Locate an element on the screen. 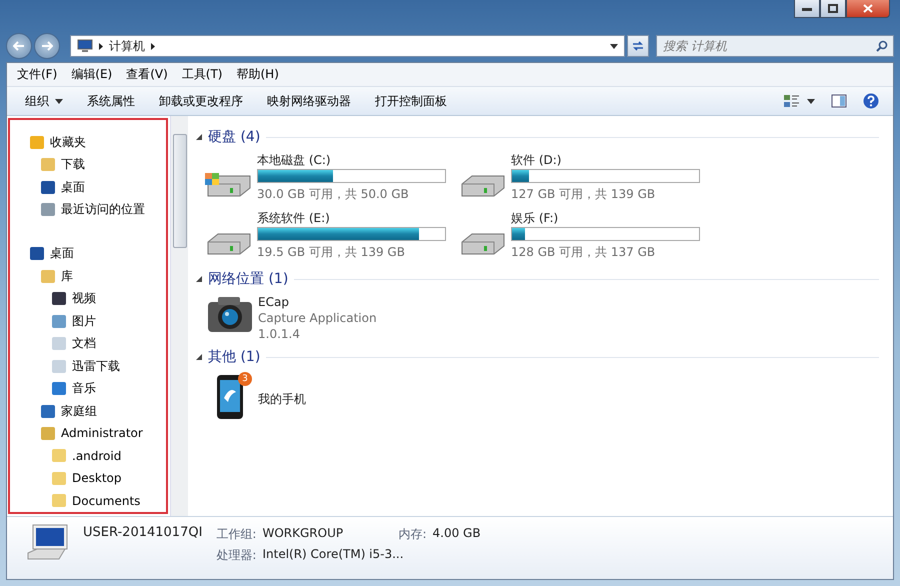 This screenshot has height=586, width=900. nav-item: 下载 is located at coordinates (88, 164).